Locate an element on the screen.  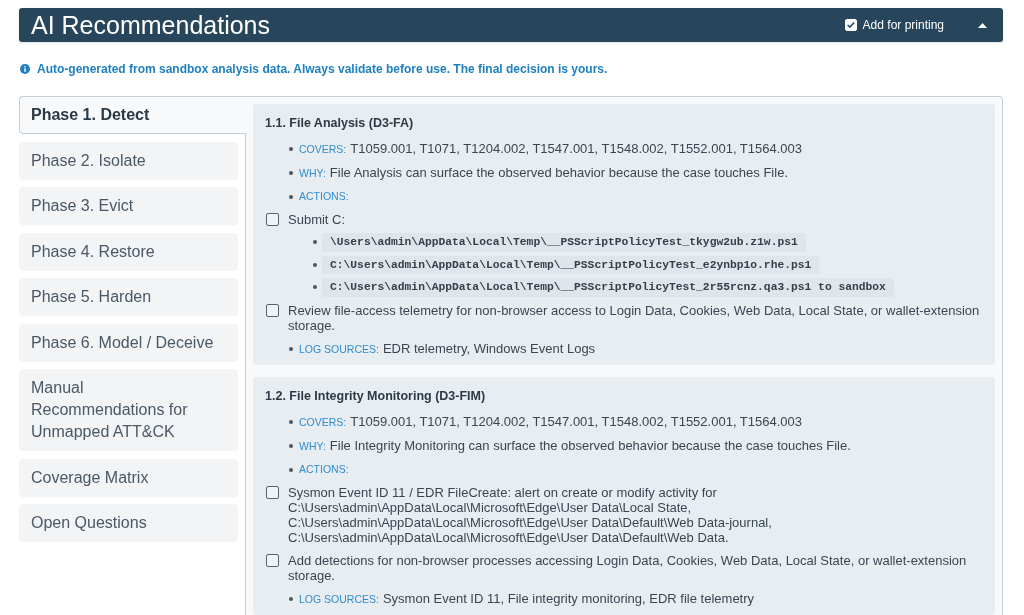
phase-tab: Coverage Matrix is located at coordinates (128, 477).